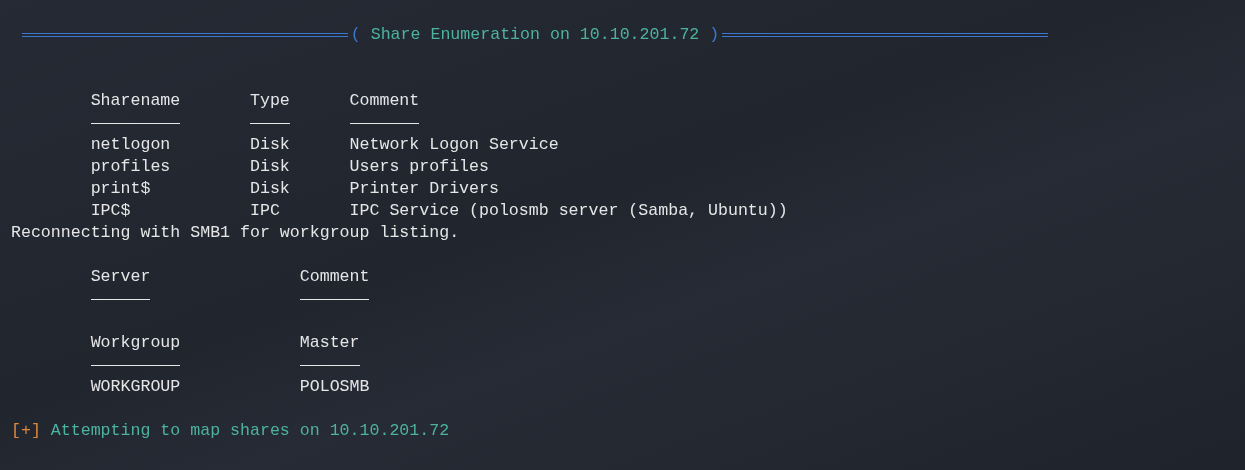 The image size is (1245, 470). Describe the element at coordinates (270, 101) in the screenshot. I see `column-header: Type` at that location.